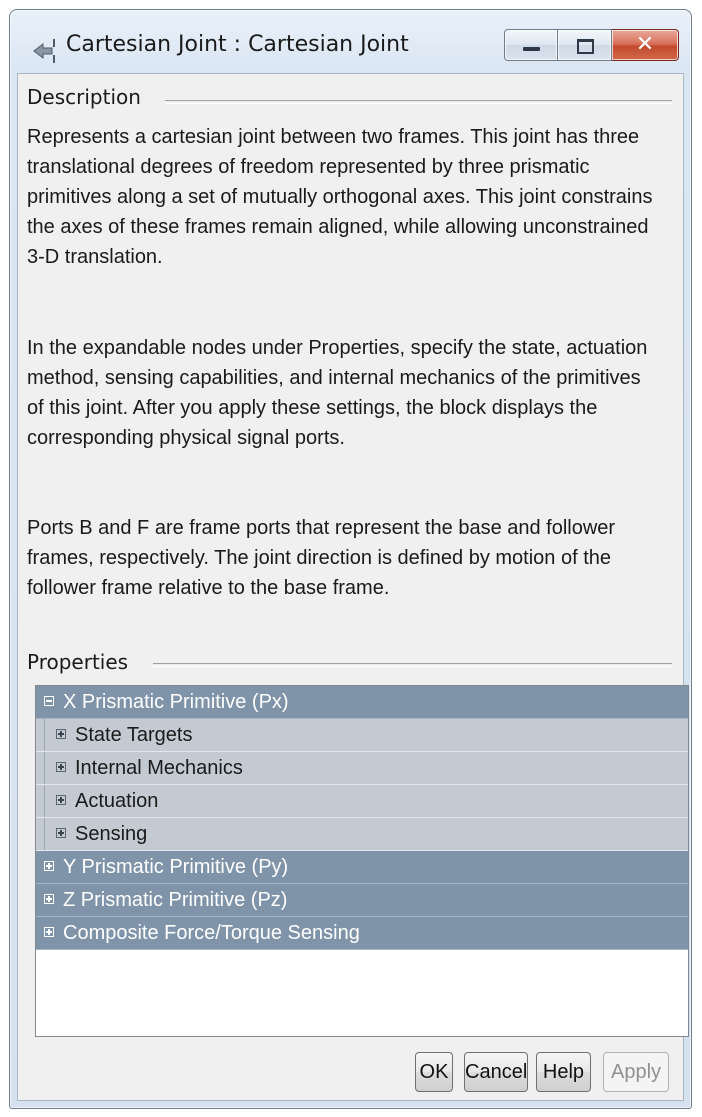 This screenshot has height=1117, width=702. I want to click on help-button: Help, so click(563, 1072).